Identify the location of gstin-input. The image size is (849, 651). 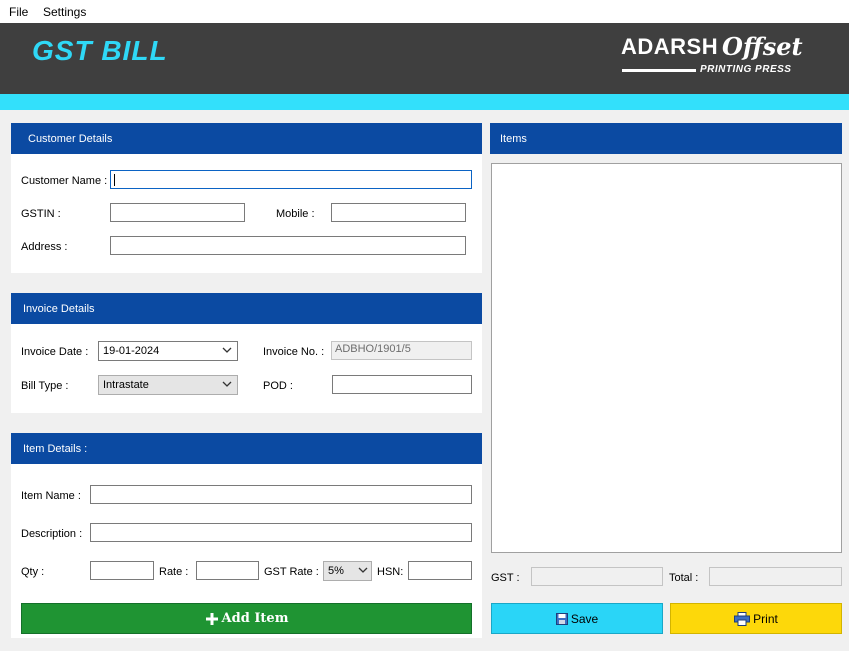
(177, 212).